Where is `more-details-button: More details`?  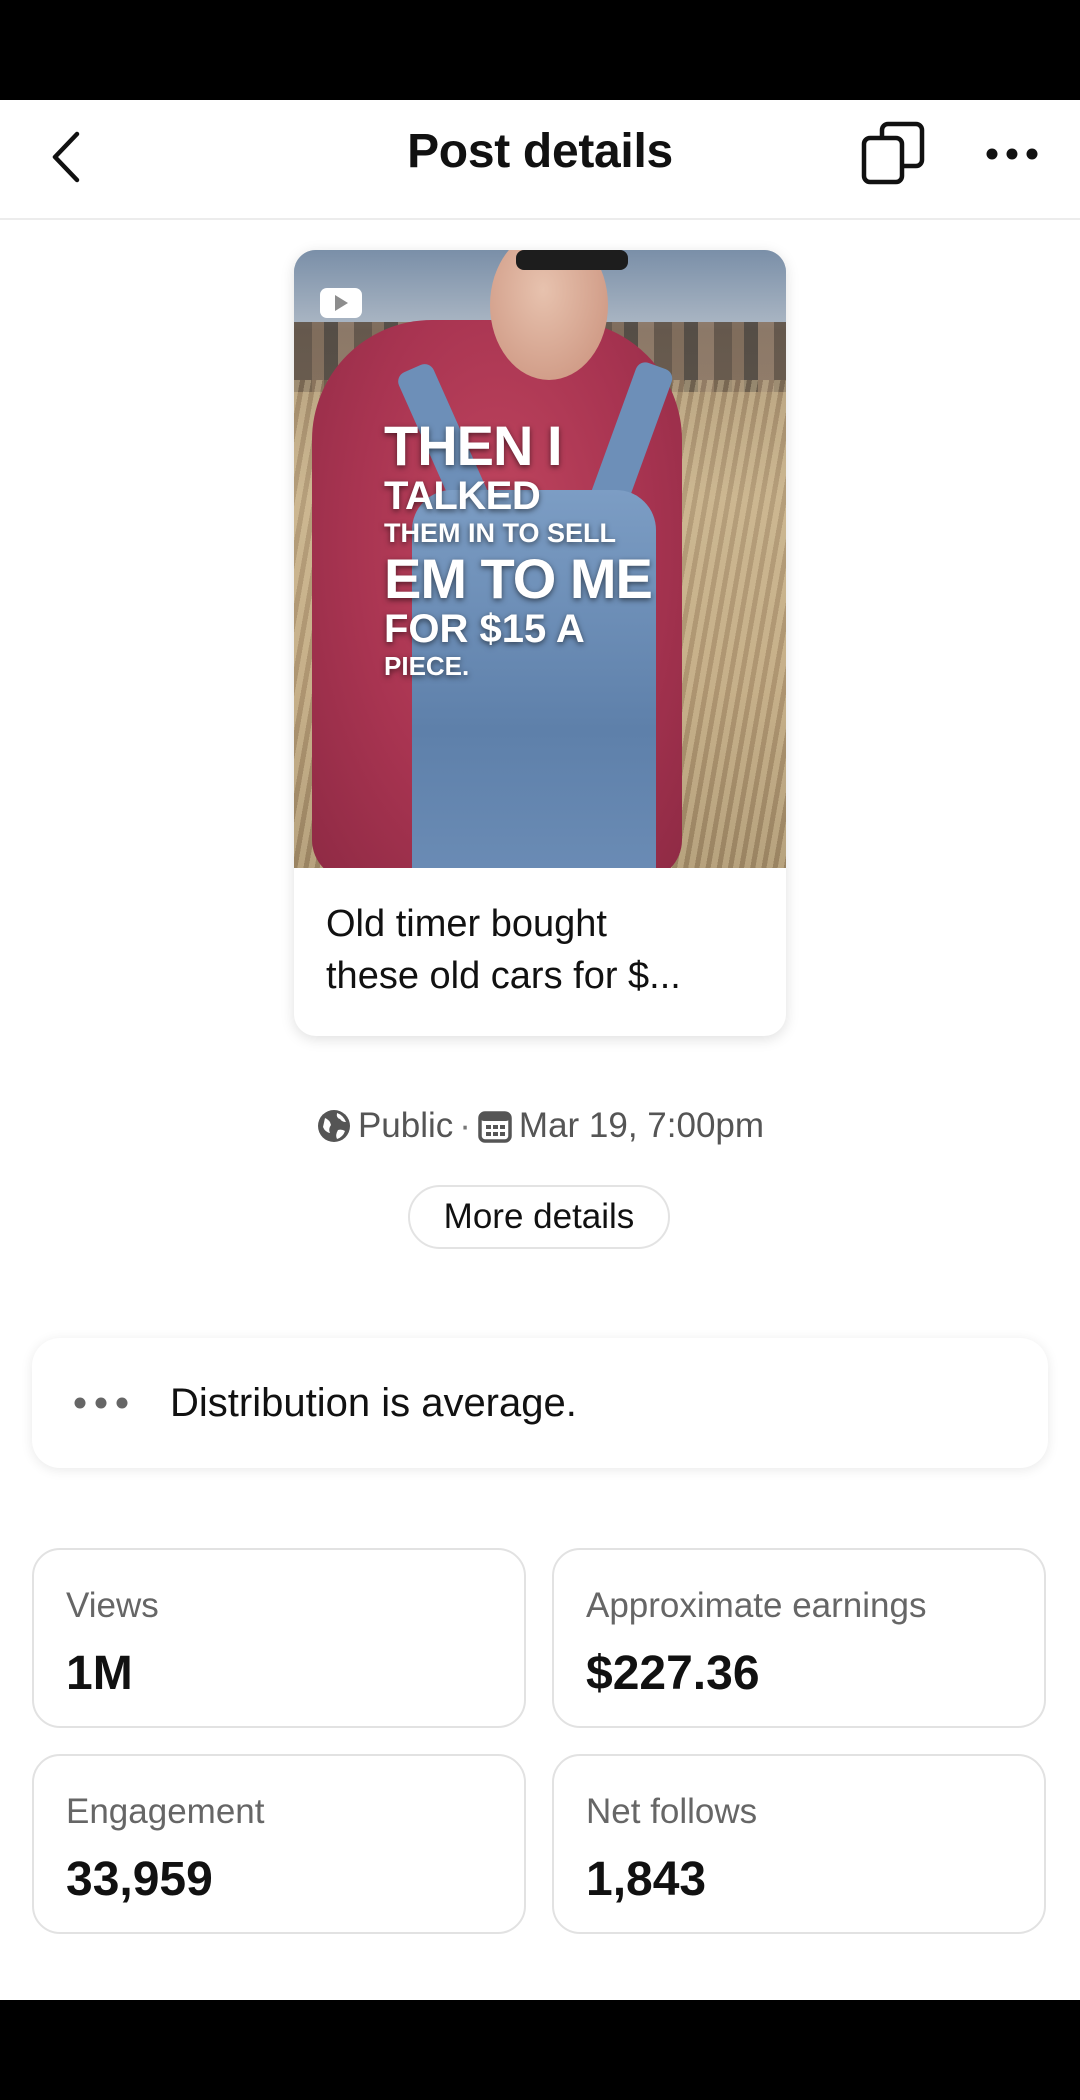
more-details-button: More details is located at coordinates (539, 1217).